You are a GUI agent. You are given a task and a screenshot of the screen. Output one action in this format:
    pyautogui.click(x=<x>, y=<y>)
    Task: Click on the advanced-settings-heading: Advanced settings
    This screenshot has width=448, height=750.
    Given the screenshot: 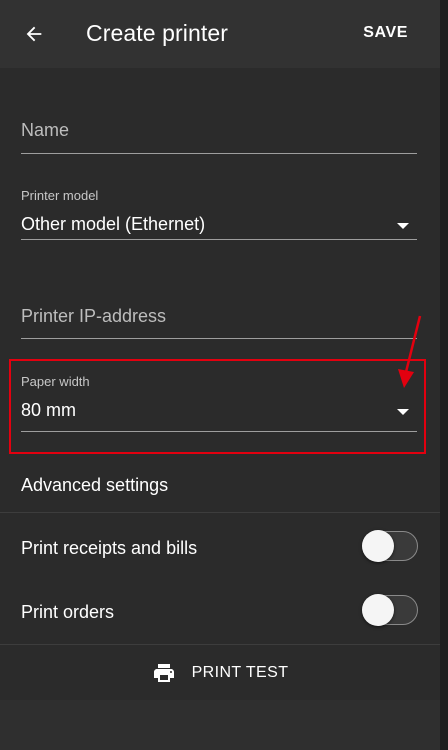 What is the action you would take?
    pyautogui.click(x=95, y=485)
    